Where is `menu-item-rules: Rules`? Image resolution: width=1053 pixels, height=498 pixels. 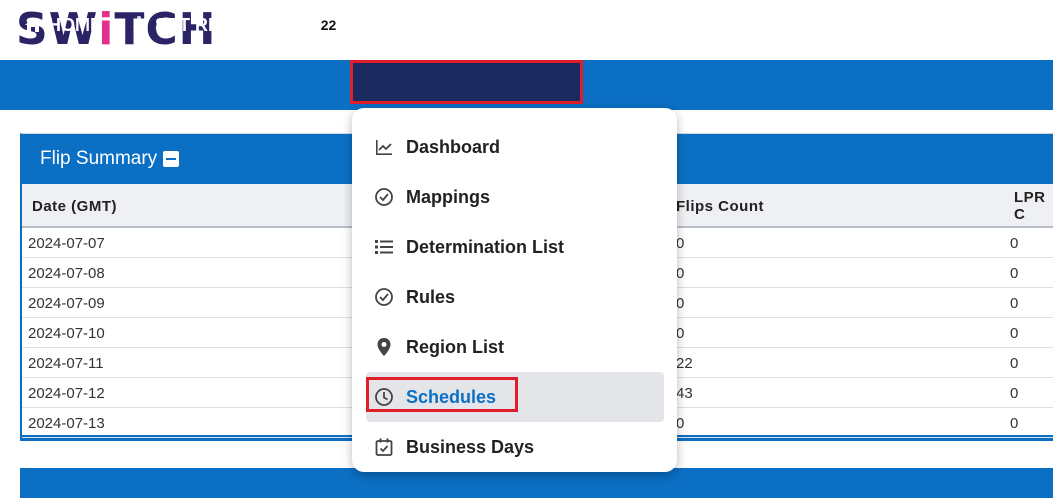 menu-item-rules: Rules is located at coordinates (515, 297).